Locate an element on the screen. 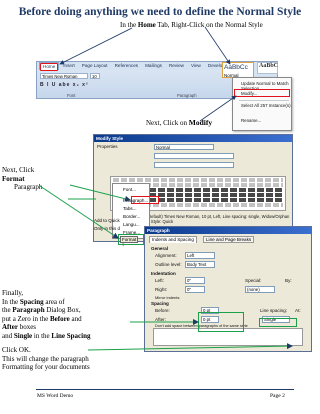 Image resolution: width=320 pixels, height=414 pixels. general-label: General is located at coordinates (160, 248).